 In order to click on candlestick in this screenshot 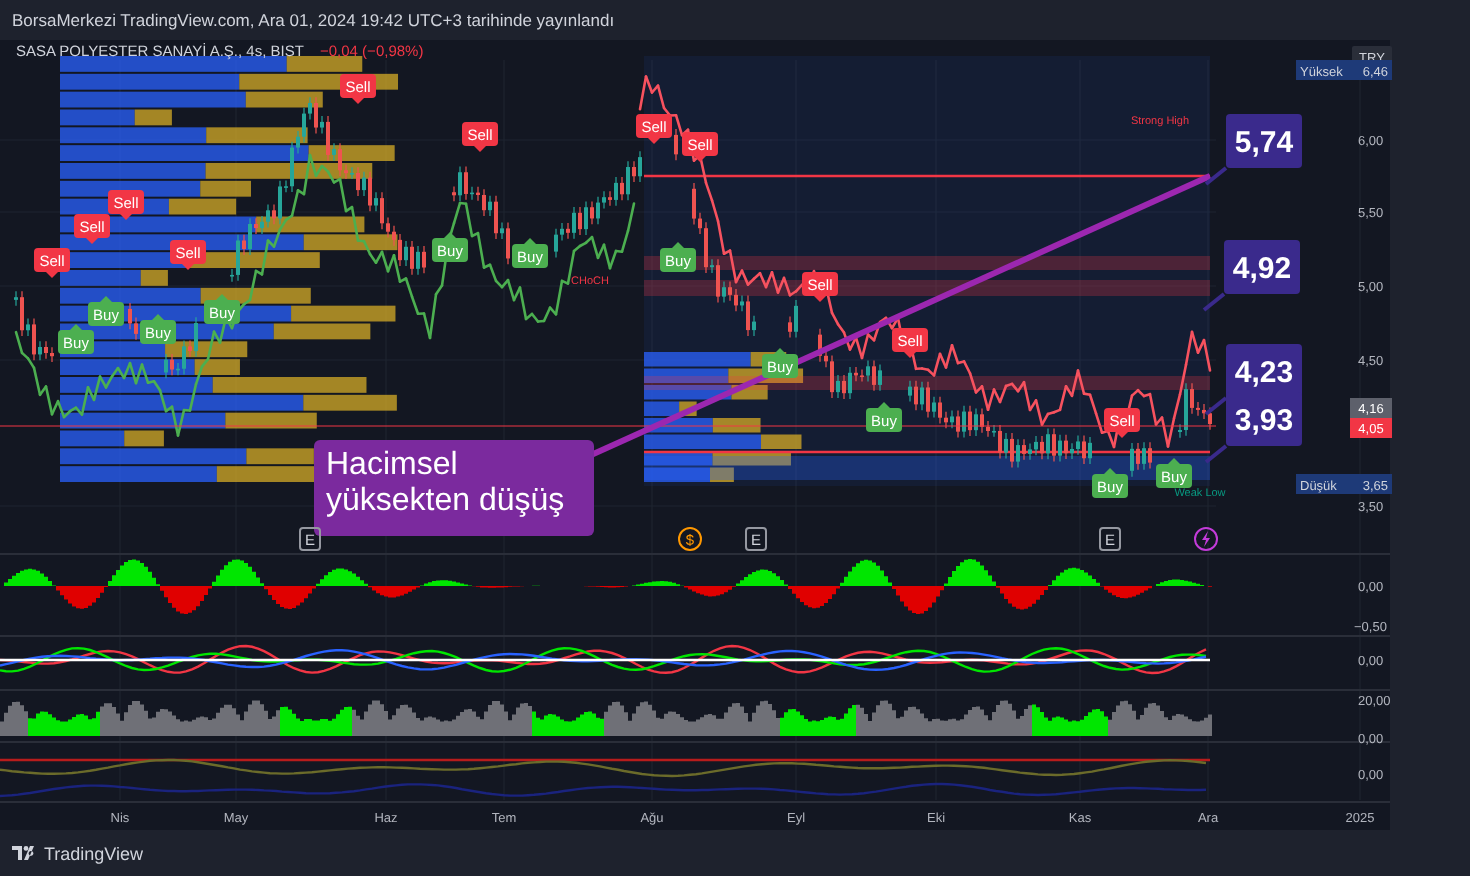, I will do `click(676, 144)`.